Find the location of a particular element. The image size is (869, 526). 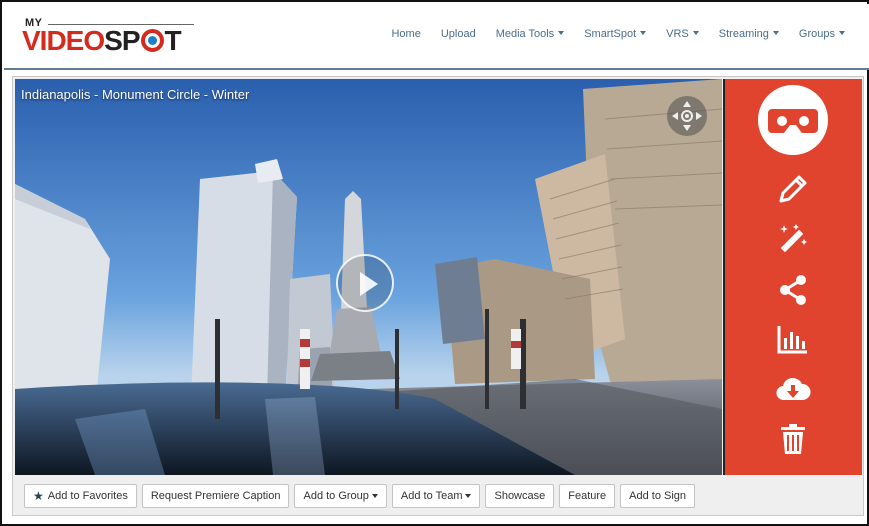

showcase-button: Showcase is located at coordinates (520, 496).